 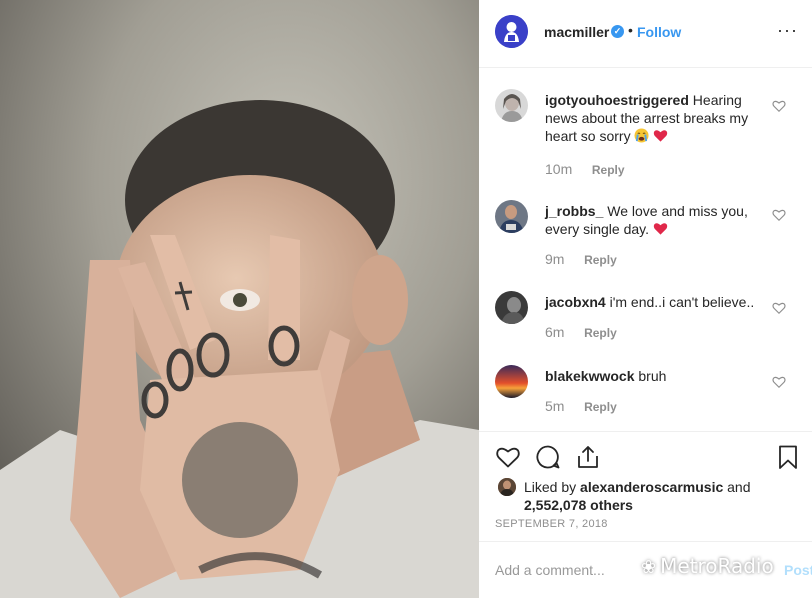 I want to click on comment-body: i'm end..i can't believe.., so click(x=682, y=302).